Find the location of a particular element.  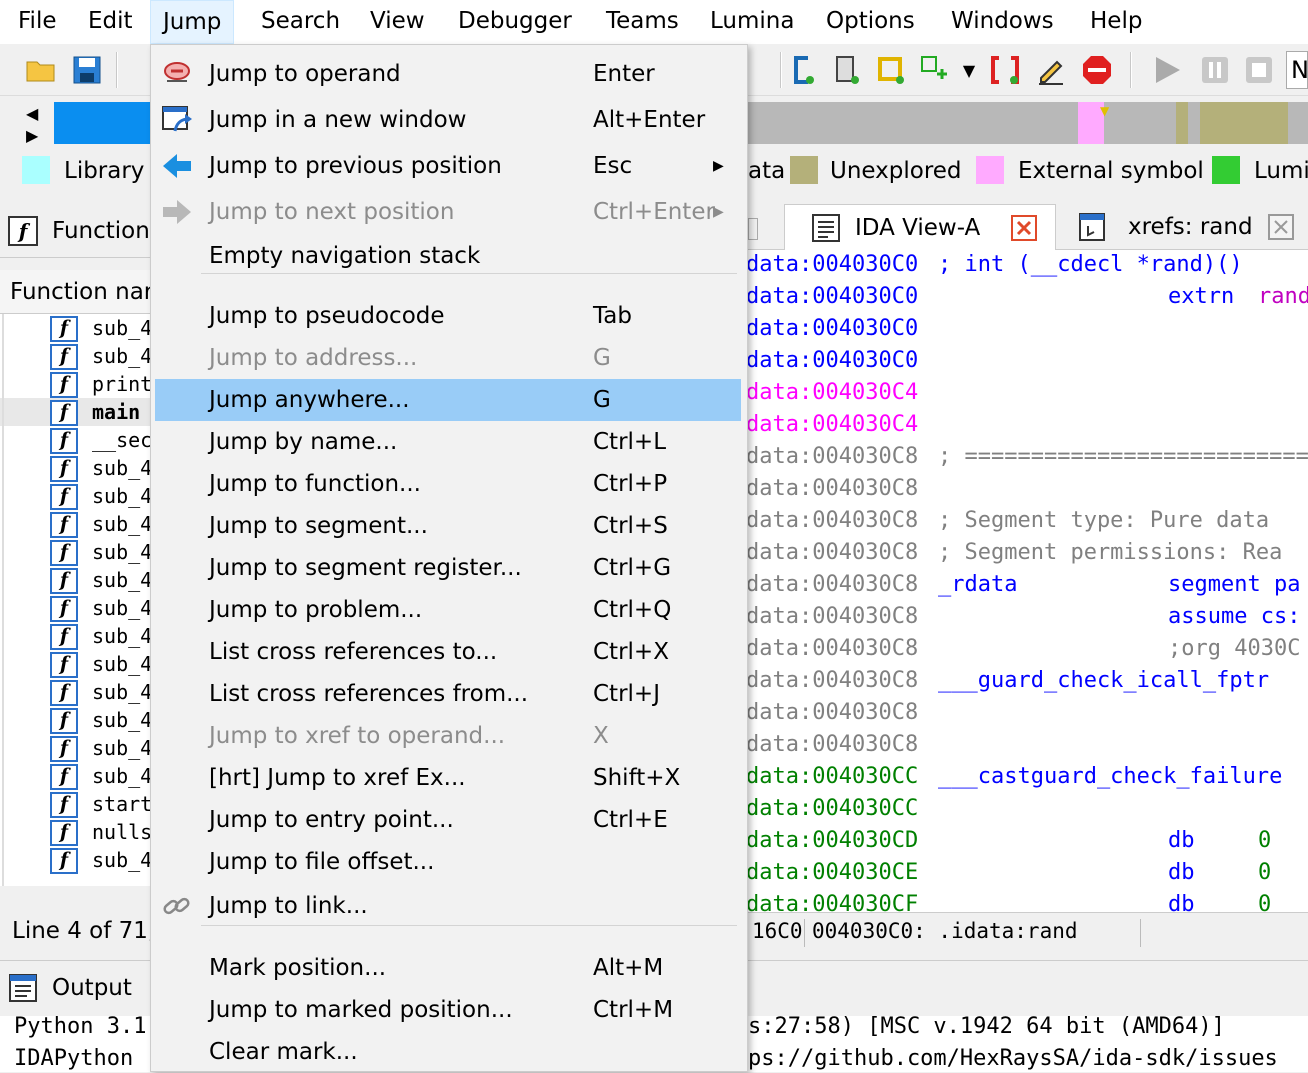

add-icon is located at coordinates (935, 70).